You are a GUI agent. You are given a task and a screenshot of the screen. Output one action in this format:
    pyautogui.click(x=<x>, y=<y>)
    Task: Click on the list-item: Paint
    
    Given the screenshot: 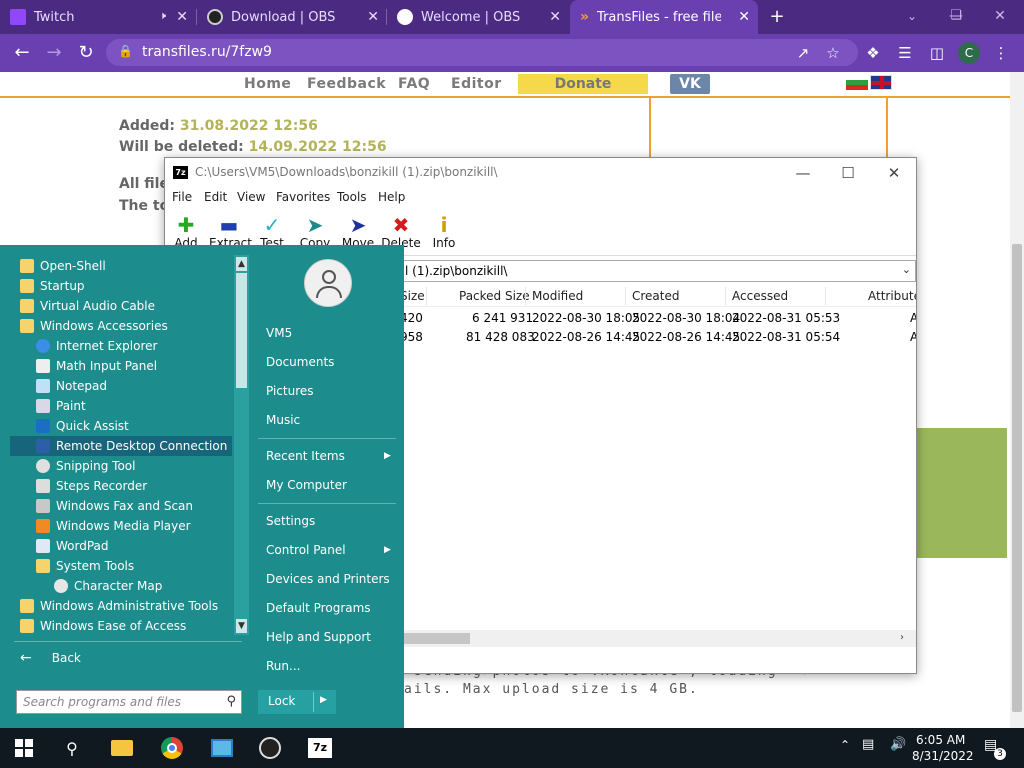 What is the action you would take?
    pyautogui.click(x=61, y=406)
    